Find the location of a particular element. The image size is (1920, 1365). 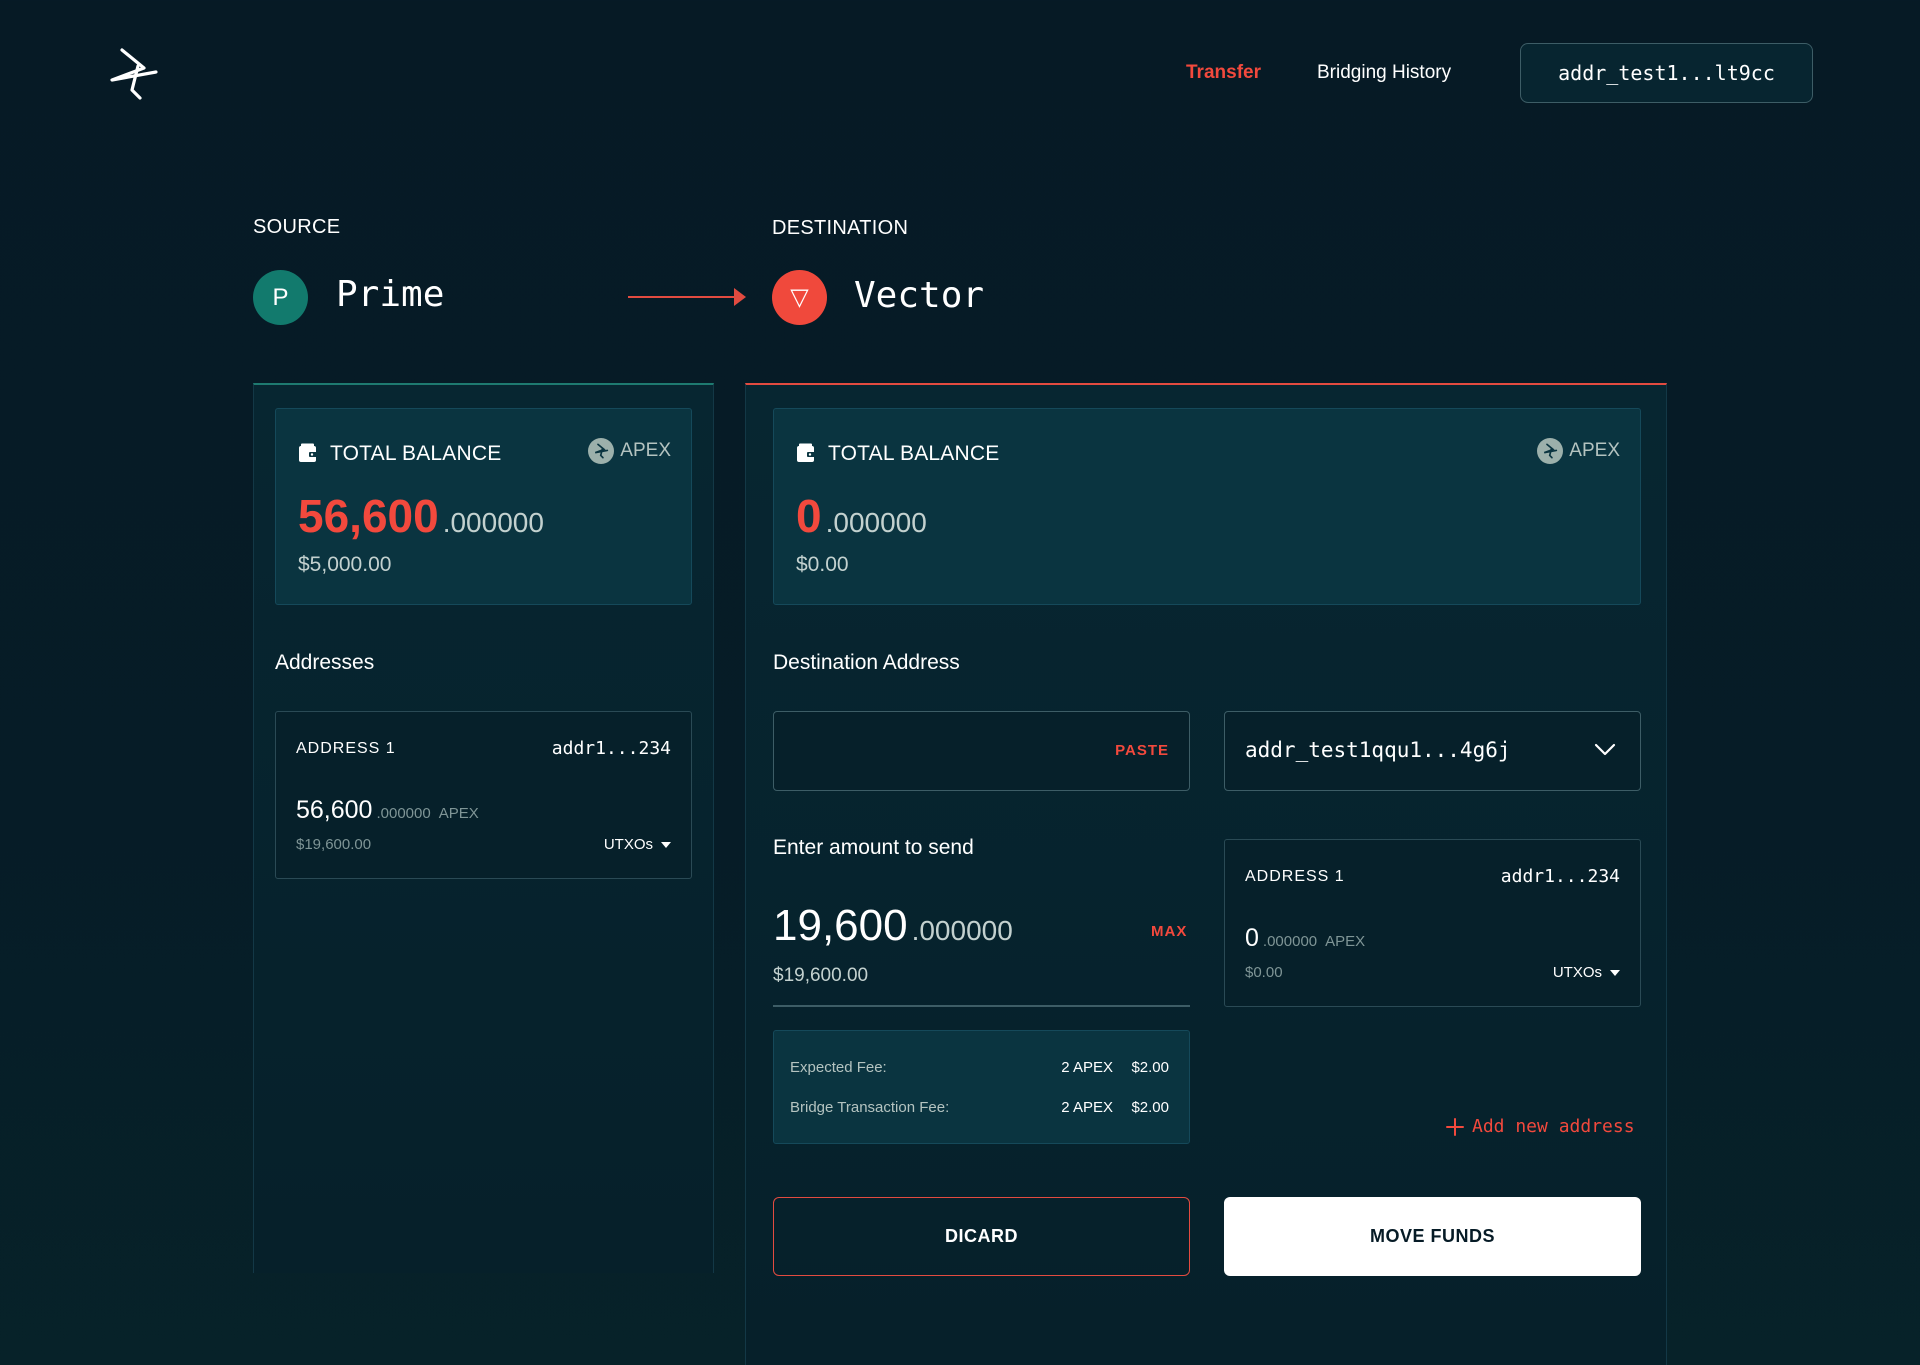

bridge-logo-icon is located at coordinates (133, 74).